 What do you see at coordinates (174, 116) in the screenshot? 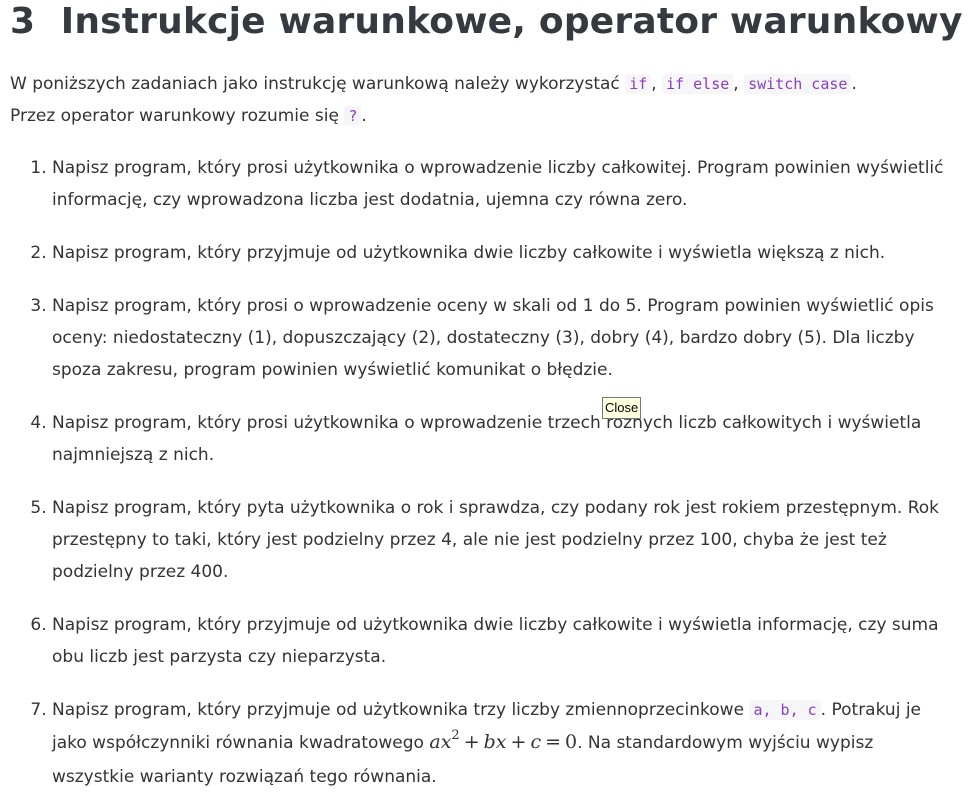
I see `intro-line-2-text: Przez operator warunkowy rozumie się` at bounding box center [174, 116].